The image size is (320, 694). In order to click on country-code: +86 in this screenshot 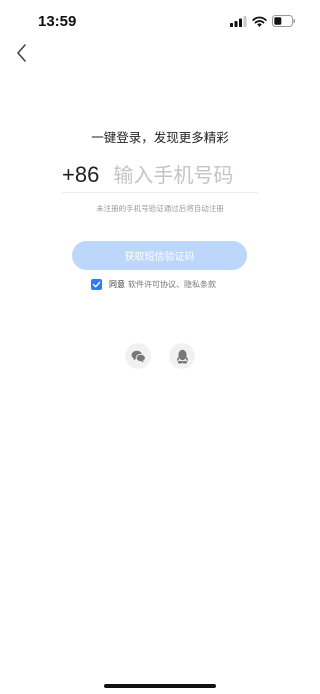, I will do `click(80, 175)`.